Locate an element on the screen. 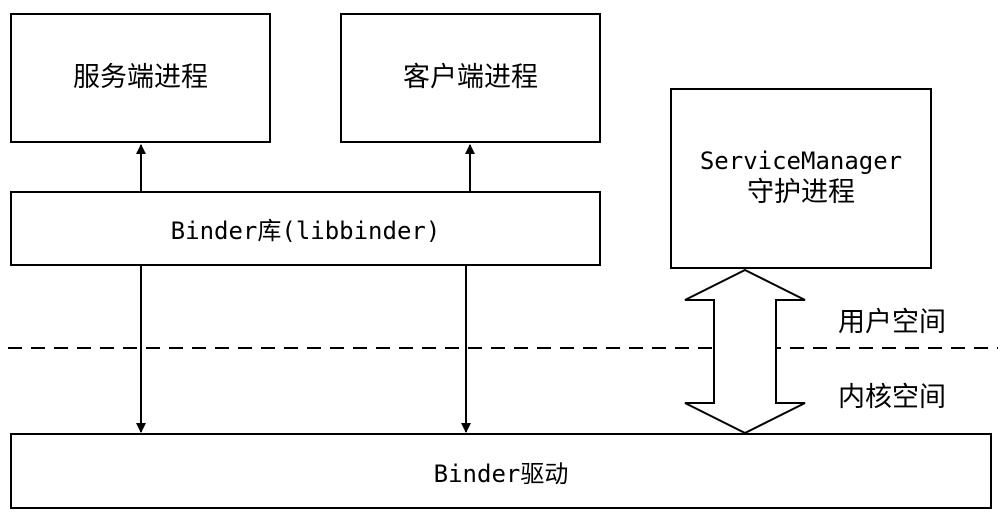  kernel-space-label: 内核空间 is located at coordinates (892, 397).